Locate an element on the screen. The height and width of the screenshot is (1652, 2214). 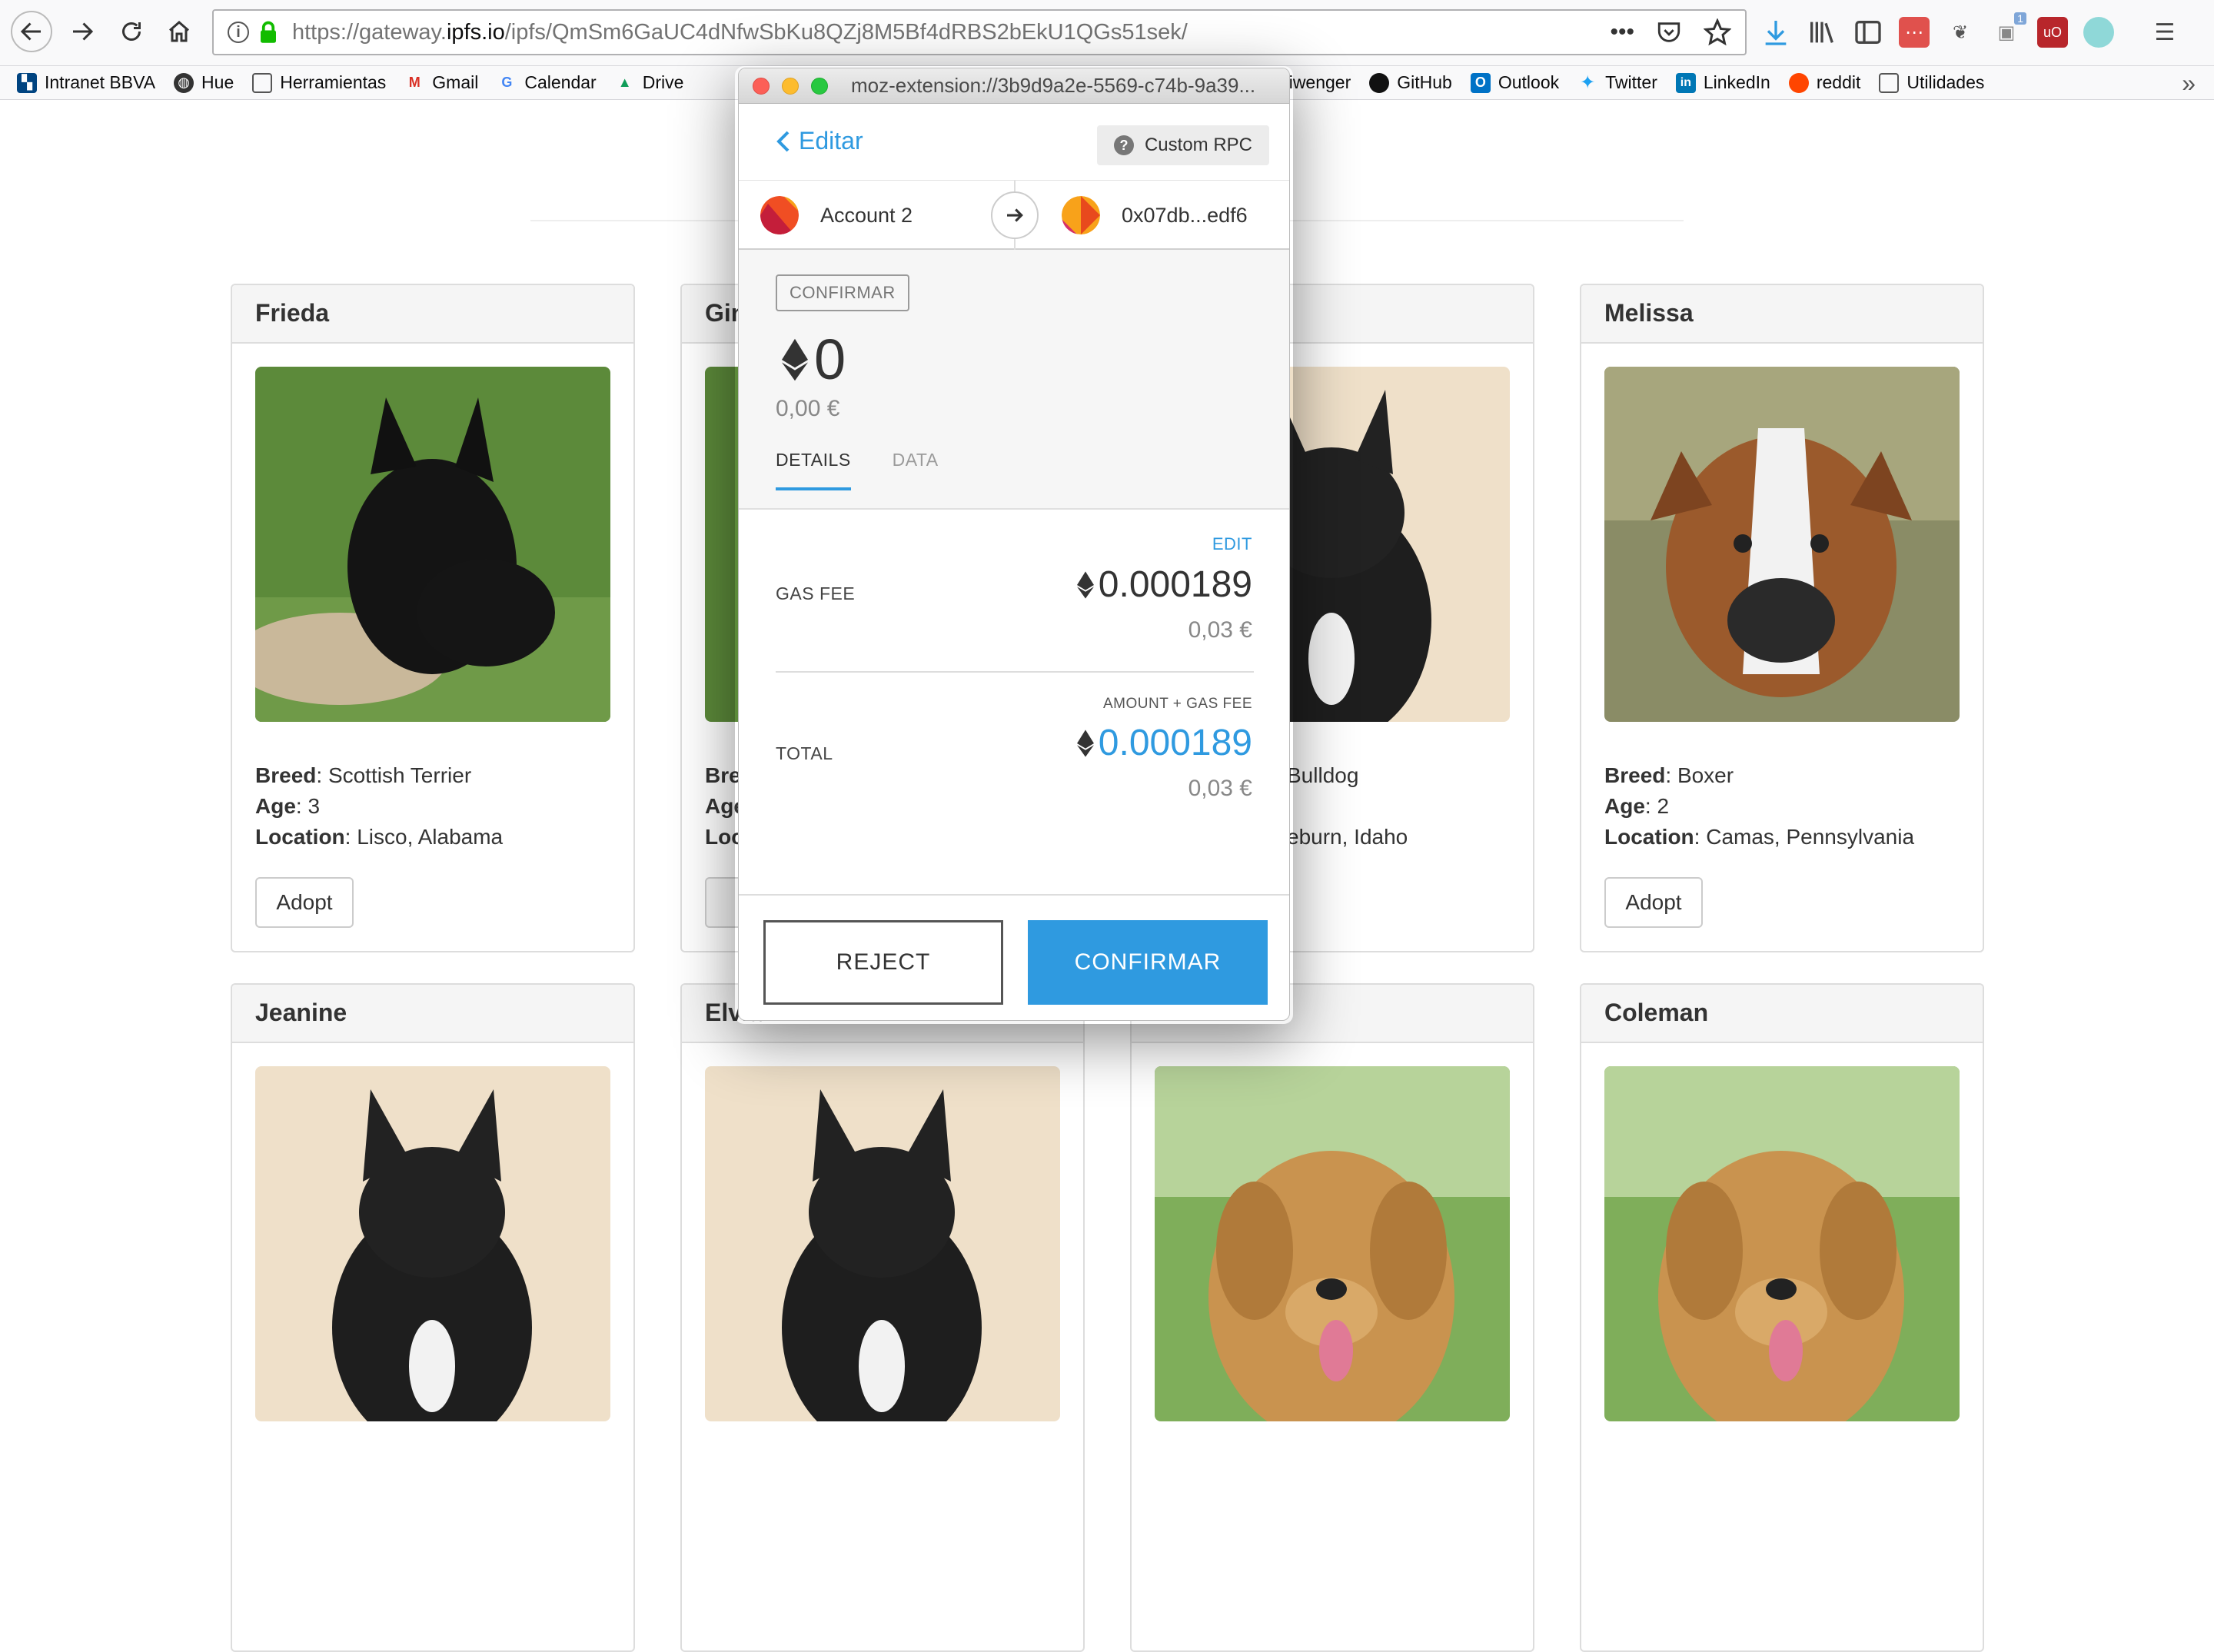
bookmarks-overflow-icon: » is located at coordinates (2189, 84).